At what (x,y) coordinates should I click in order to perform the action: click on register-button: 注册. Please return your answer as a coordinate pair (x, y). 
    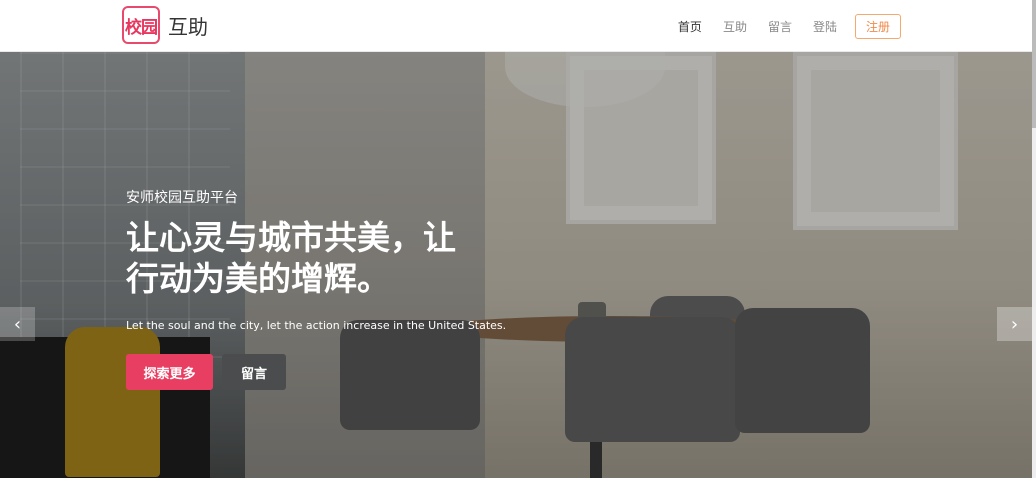
    Looking at the image, I should click on (877, 26).